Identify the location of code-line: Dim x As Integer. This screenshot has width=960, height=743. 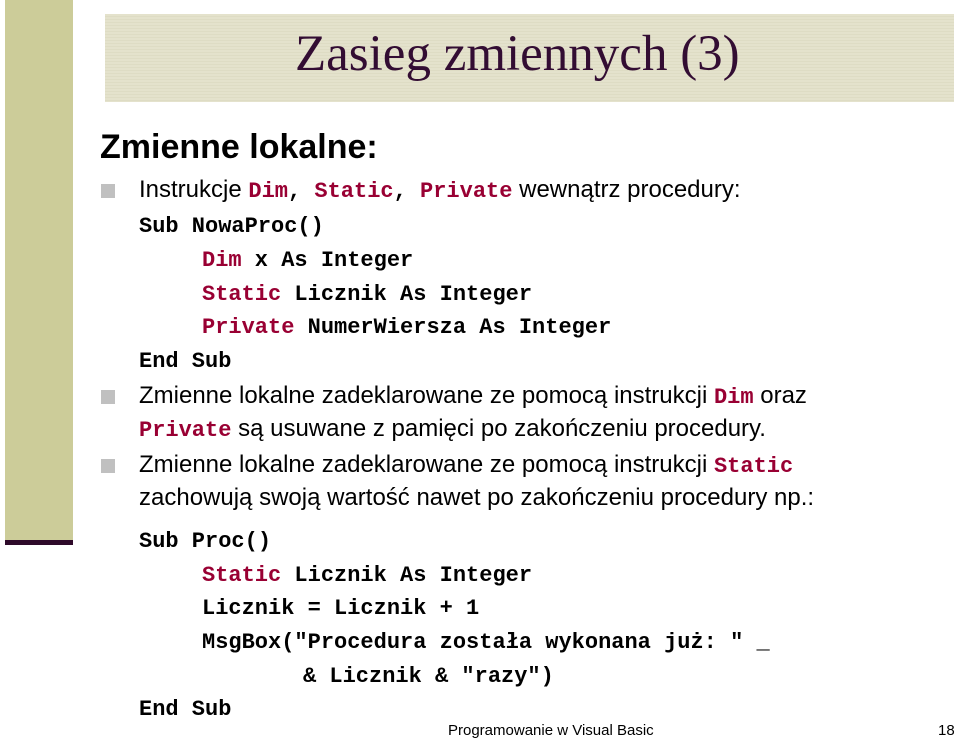
(307, 261).